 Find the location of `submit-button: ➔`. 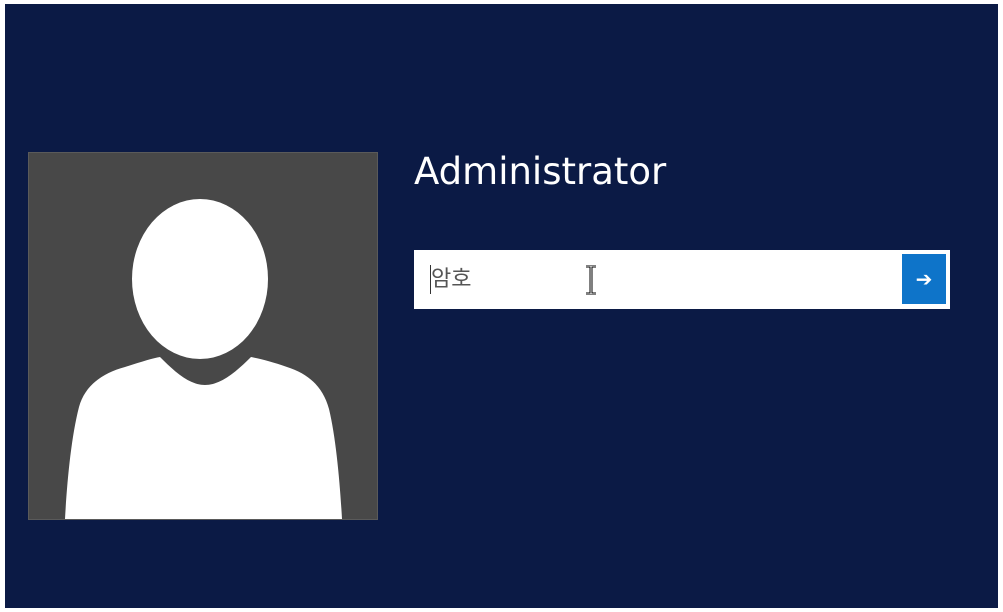

submit-button: ➔ is located at coordinates (924, 279).